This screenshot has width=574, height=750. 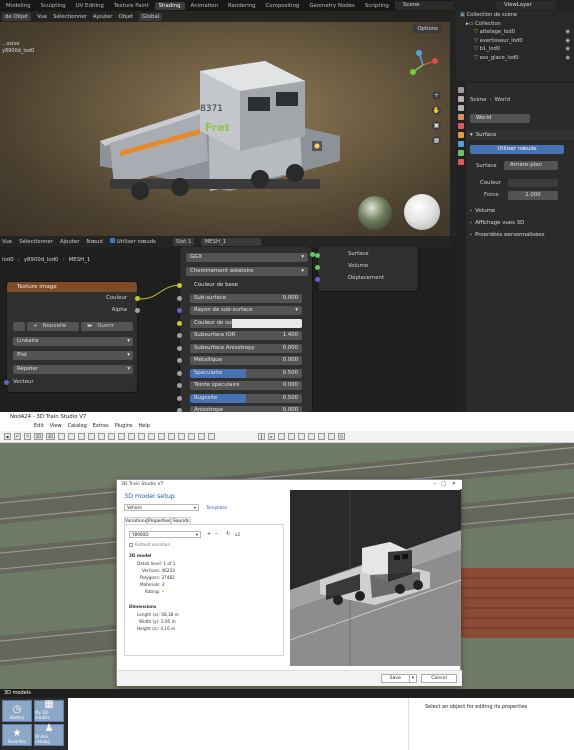 I want to click on use-nodes-checkbox: Utiliser nœuds, so click(x=132, y=241).